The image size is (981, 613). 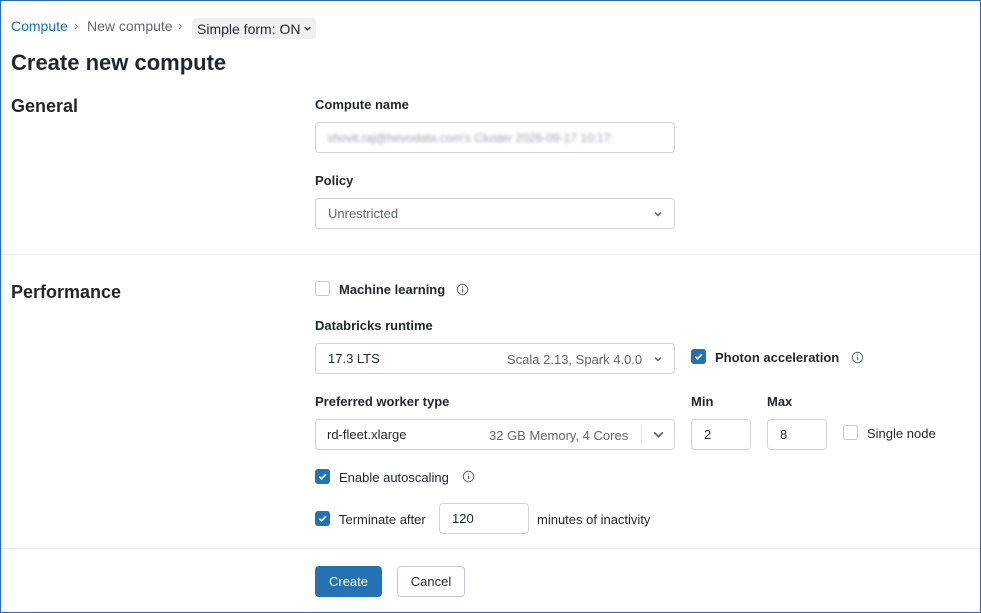 I want to click on worker-type-select: rd-fleet.xlarge 32 GB Memory, 4 Cores, so click(x=495, y=434).